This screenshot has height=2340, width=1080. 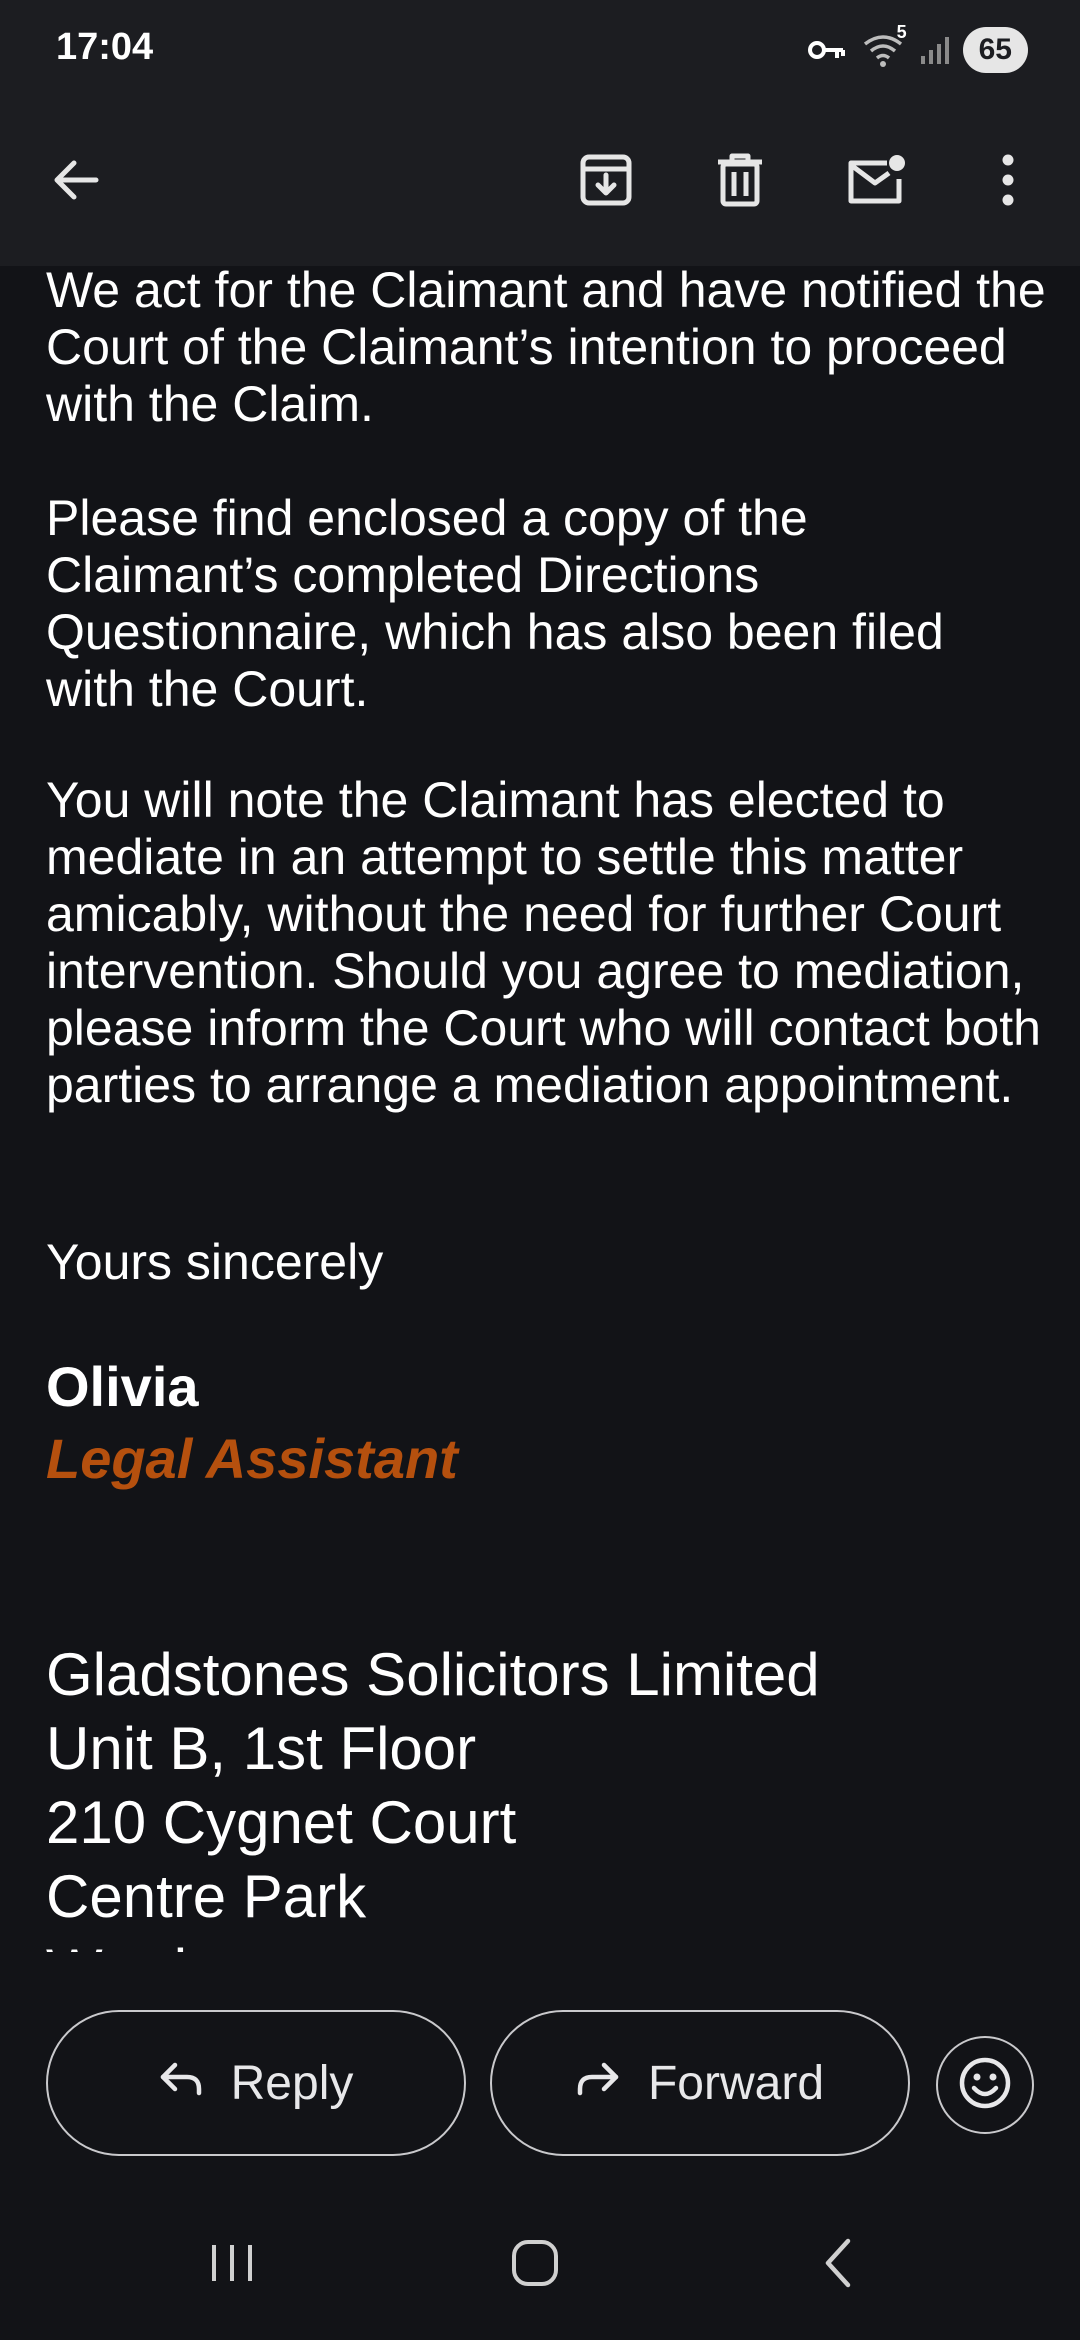 What do you see at coordinates (122, 1386) in the screenshot?
I see `signature-name: Olivia` at bounding box center [122, 1386].